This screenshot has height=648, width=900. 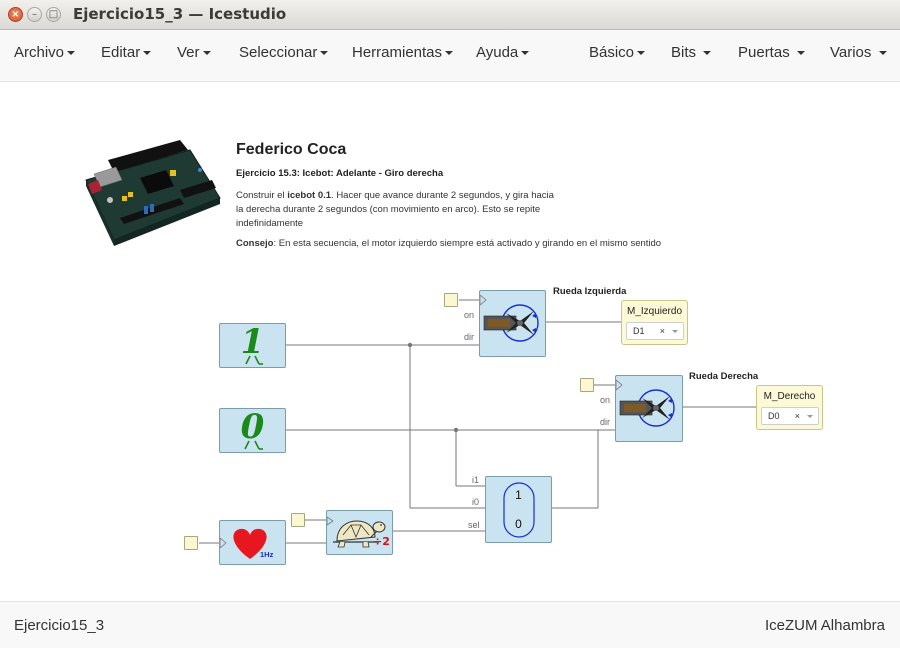 What do you see at coordinates (654, 311) in the screenshot?
I see `output-left-motor-label: M_Izquierdo` at bounding box center [654, 311].